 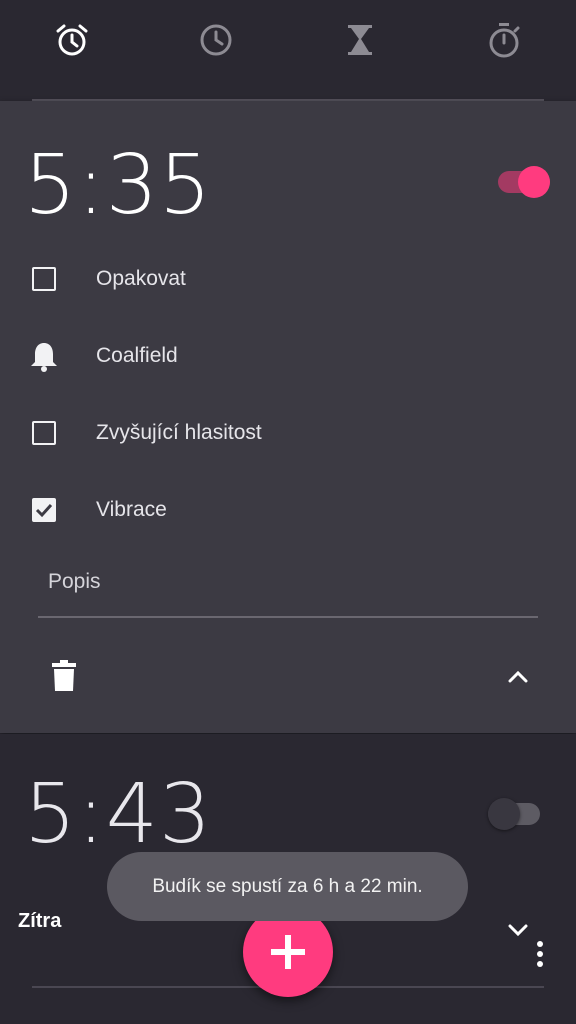 I want to click on toast-text: Budík se spustí za 6 h a 22 min., so click(x=287, y=886).